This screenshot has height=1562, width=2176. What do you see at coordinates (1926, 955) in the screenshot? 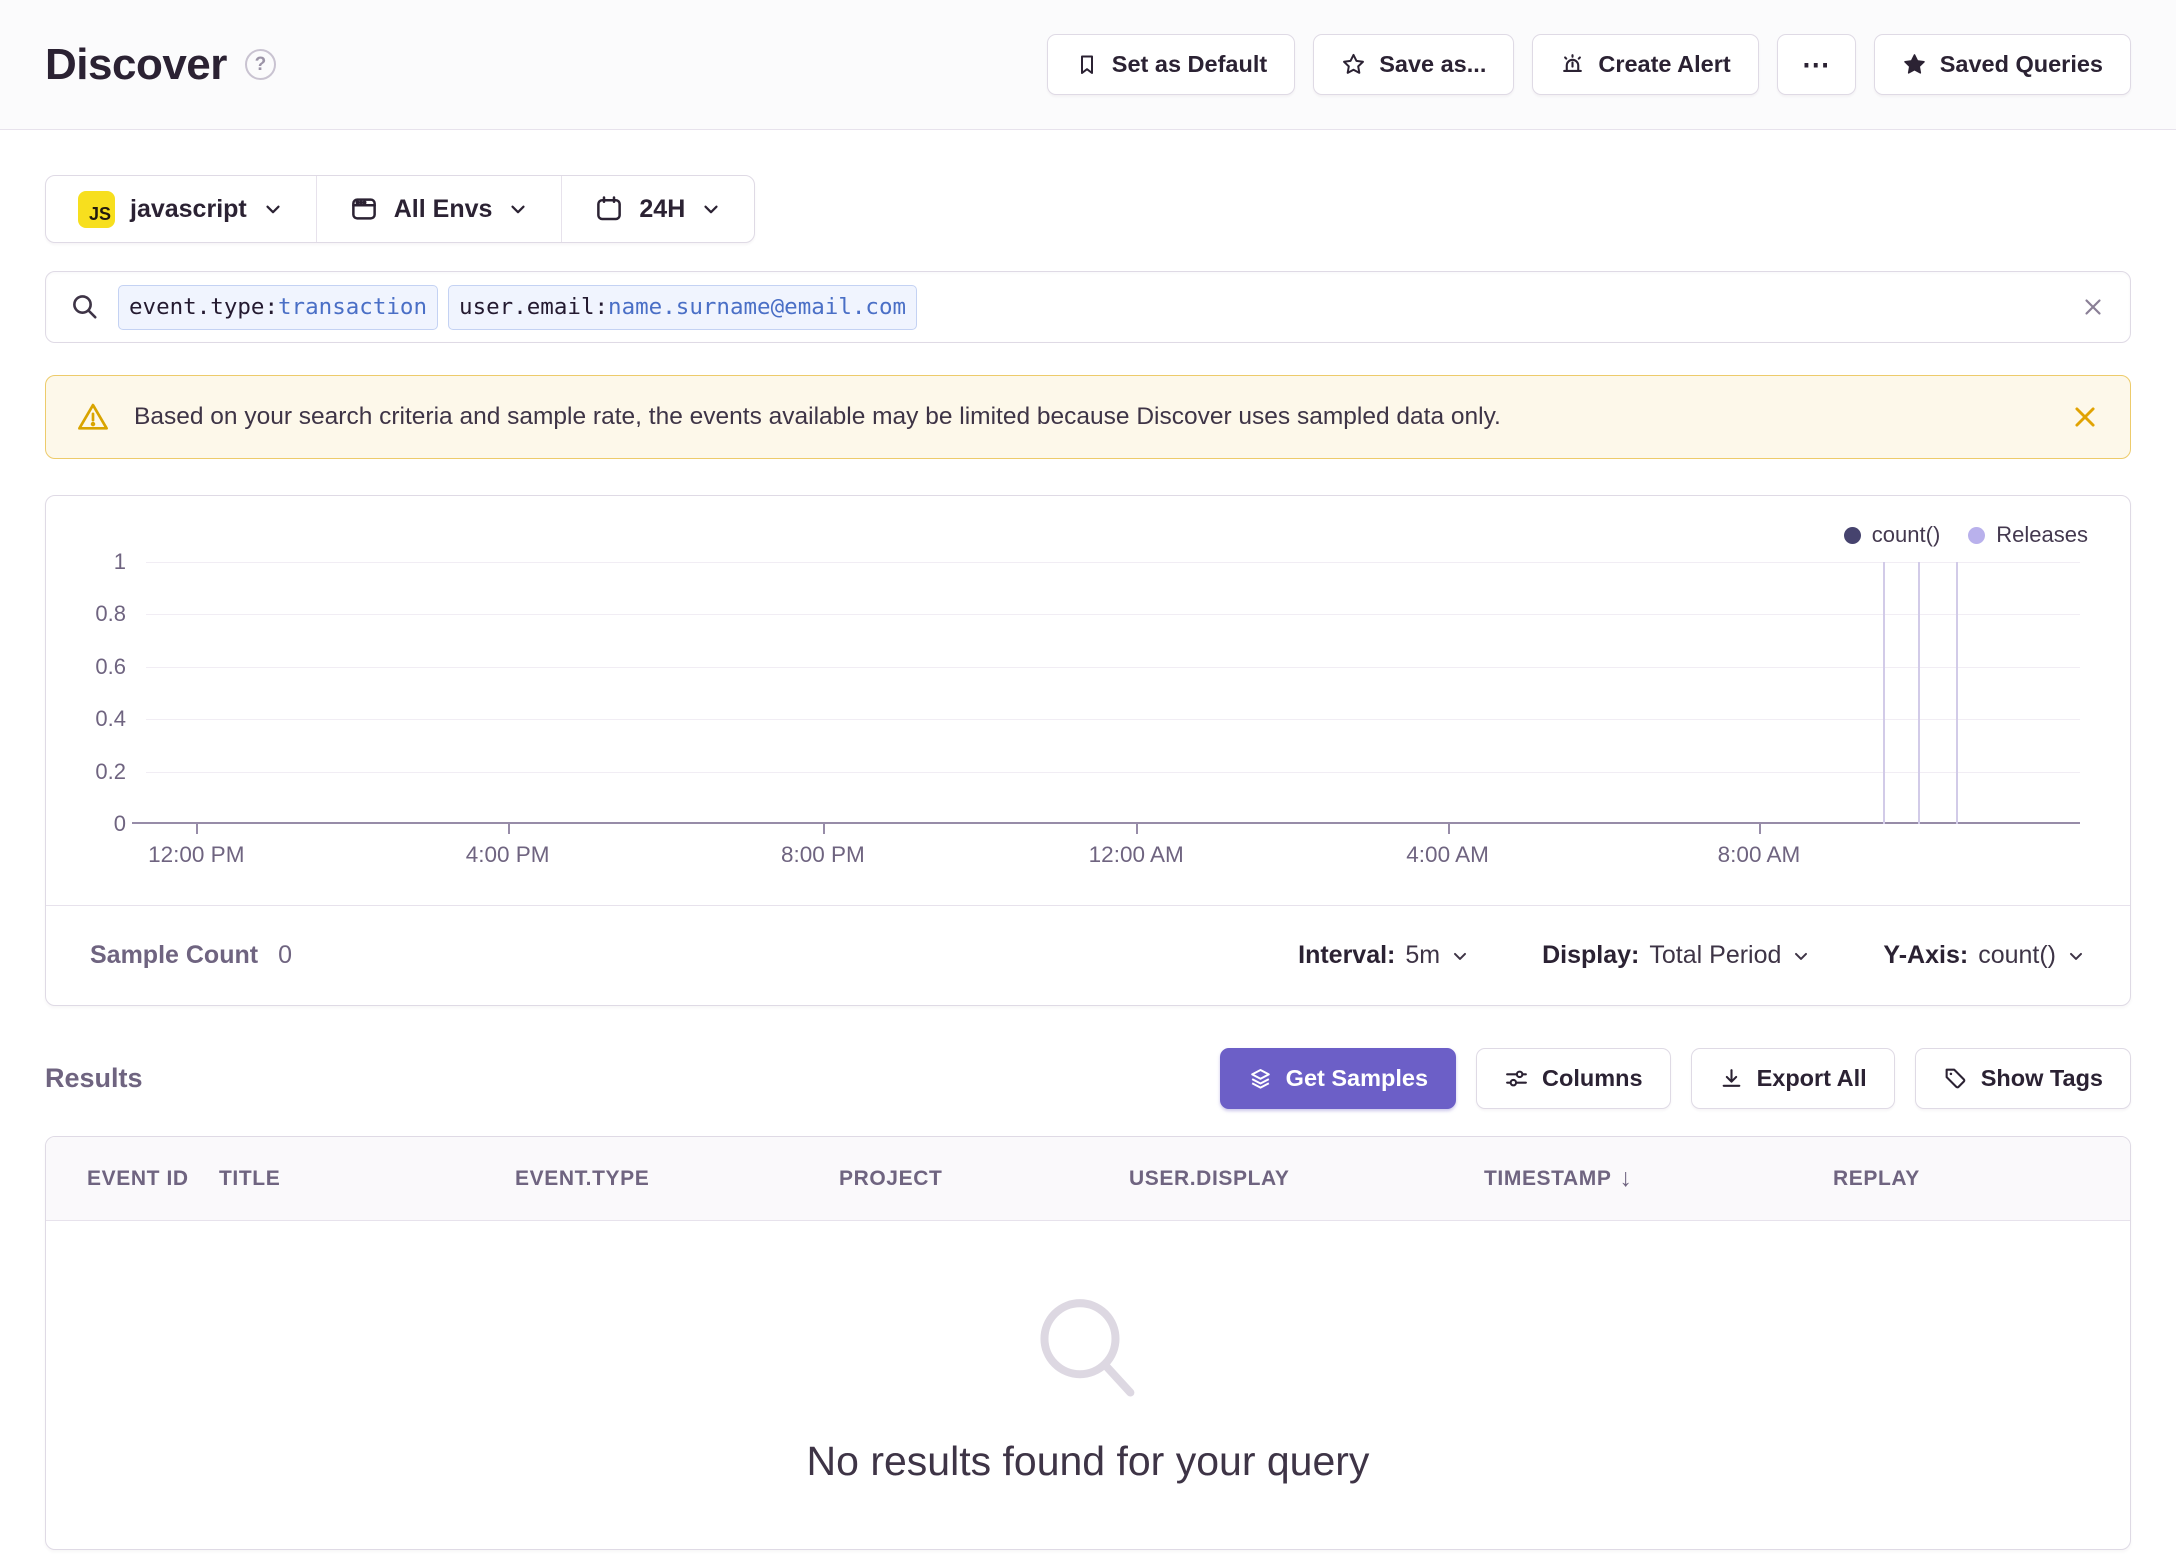
I see `y-axis-label: Y-Axis:` at bounding box center [1926, 955].